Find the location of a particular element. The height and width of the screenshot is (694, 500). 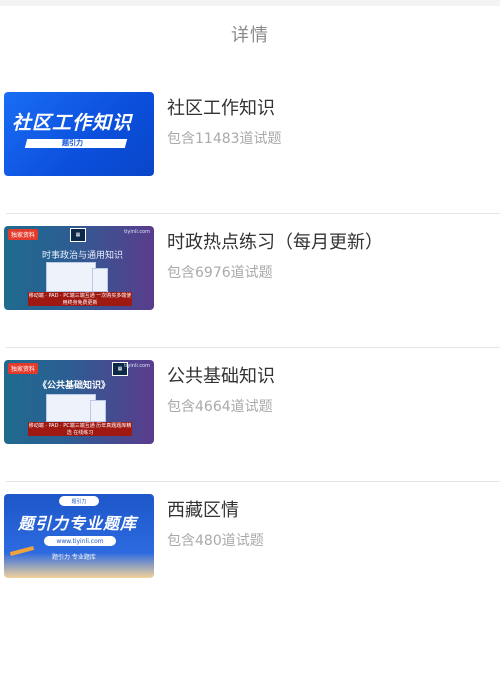

thumbnail-headline: 题引力专业题库 is located at coordinates (78, 523).